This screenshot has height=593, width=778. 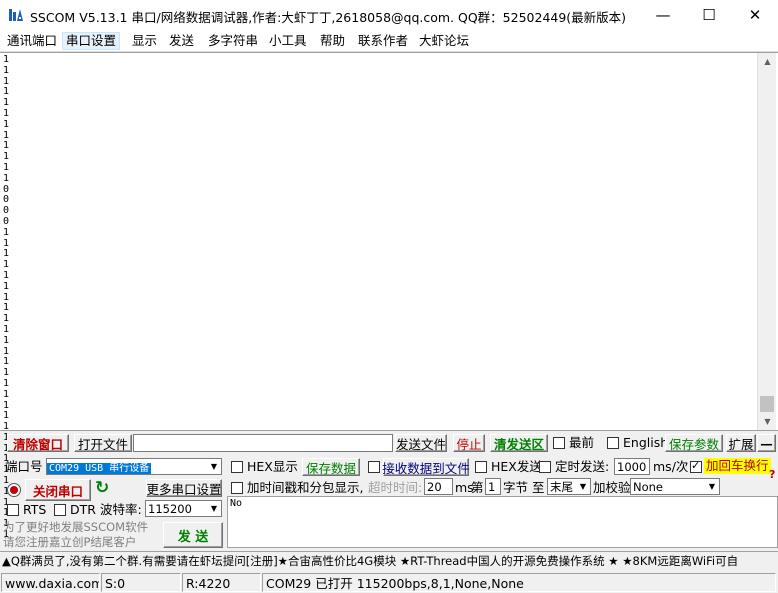 I want to click on save-params-button: 保存参数, so click(x=694, y=443).